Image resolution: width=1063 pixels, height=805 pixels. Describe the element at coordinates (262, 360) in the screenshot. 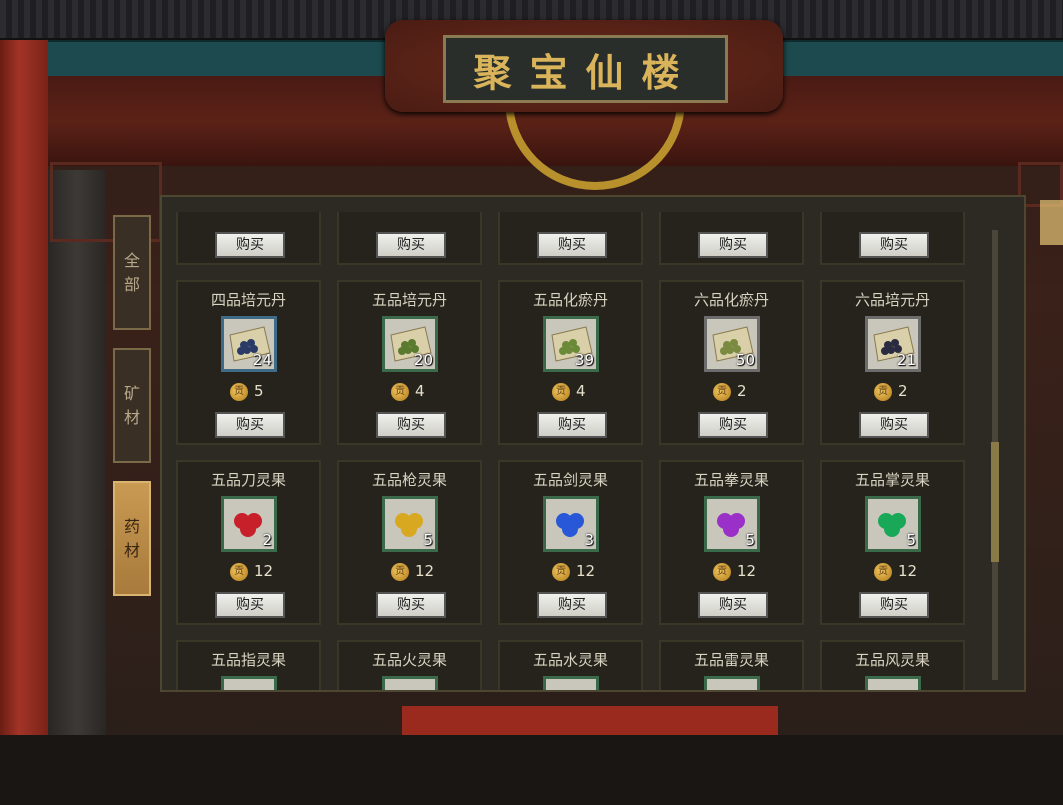

I see `item-quantity: 24` at that location.